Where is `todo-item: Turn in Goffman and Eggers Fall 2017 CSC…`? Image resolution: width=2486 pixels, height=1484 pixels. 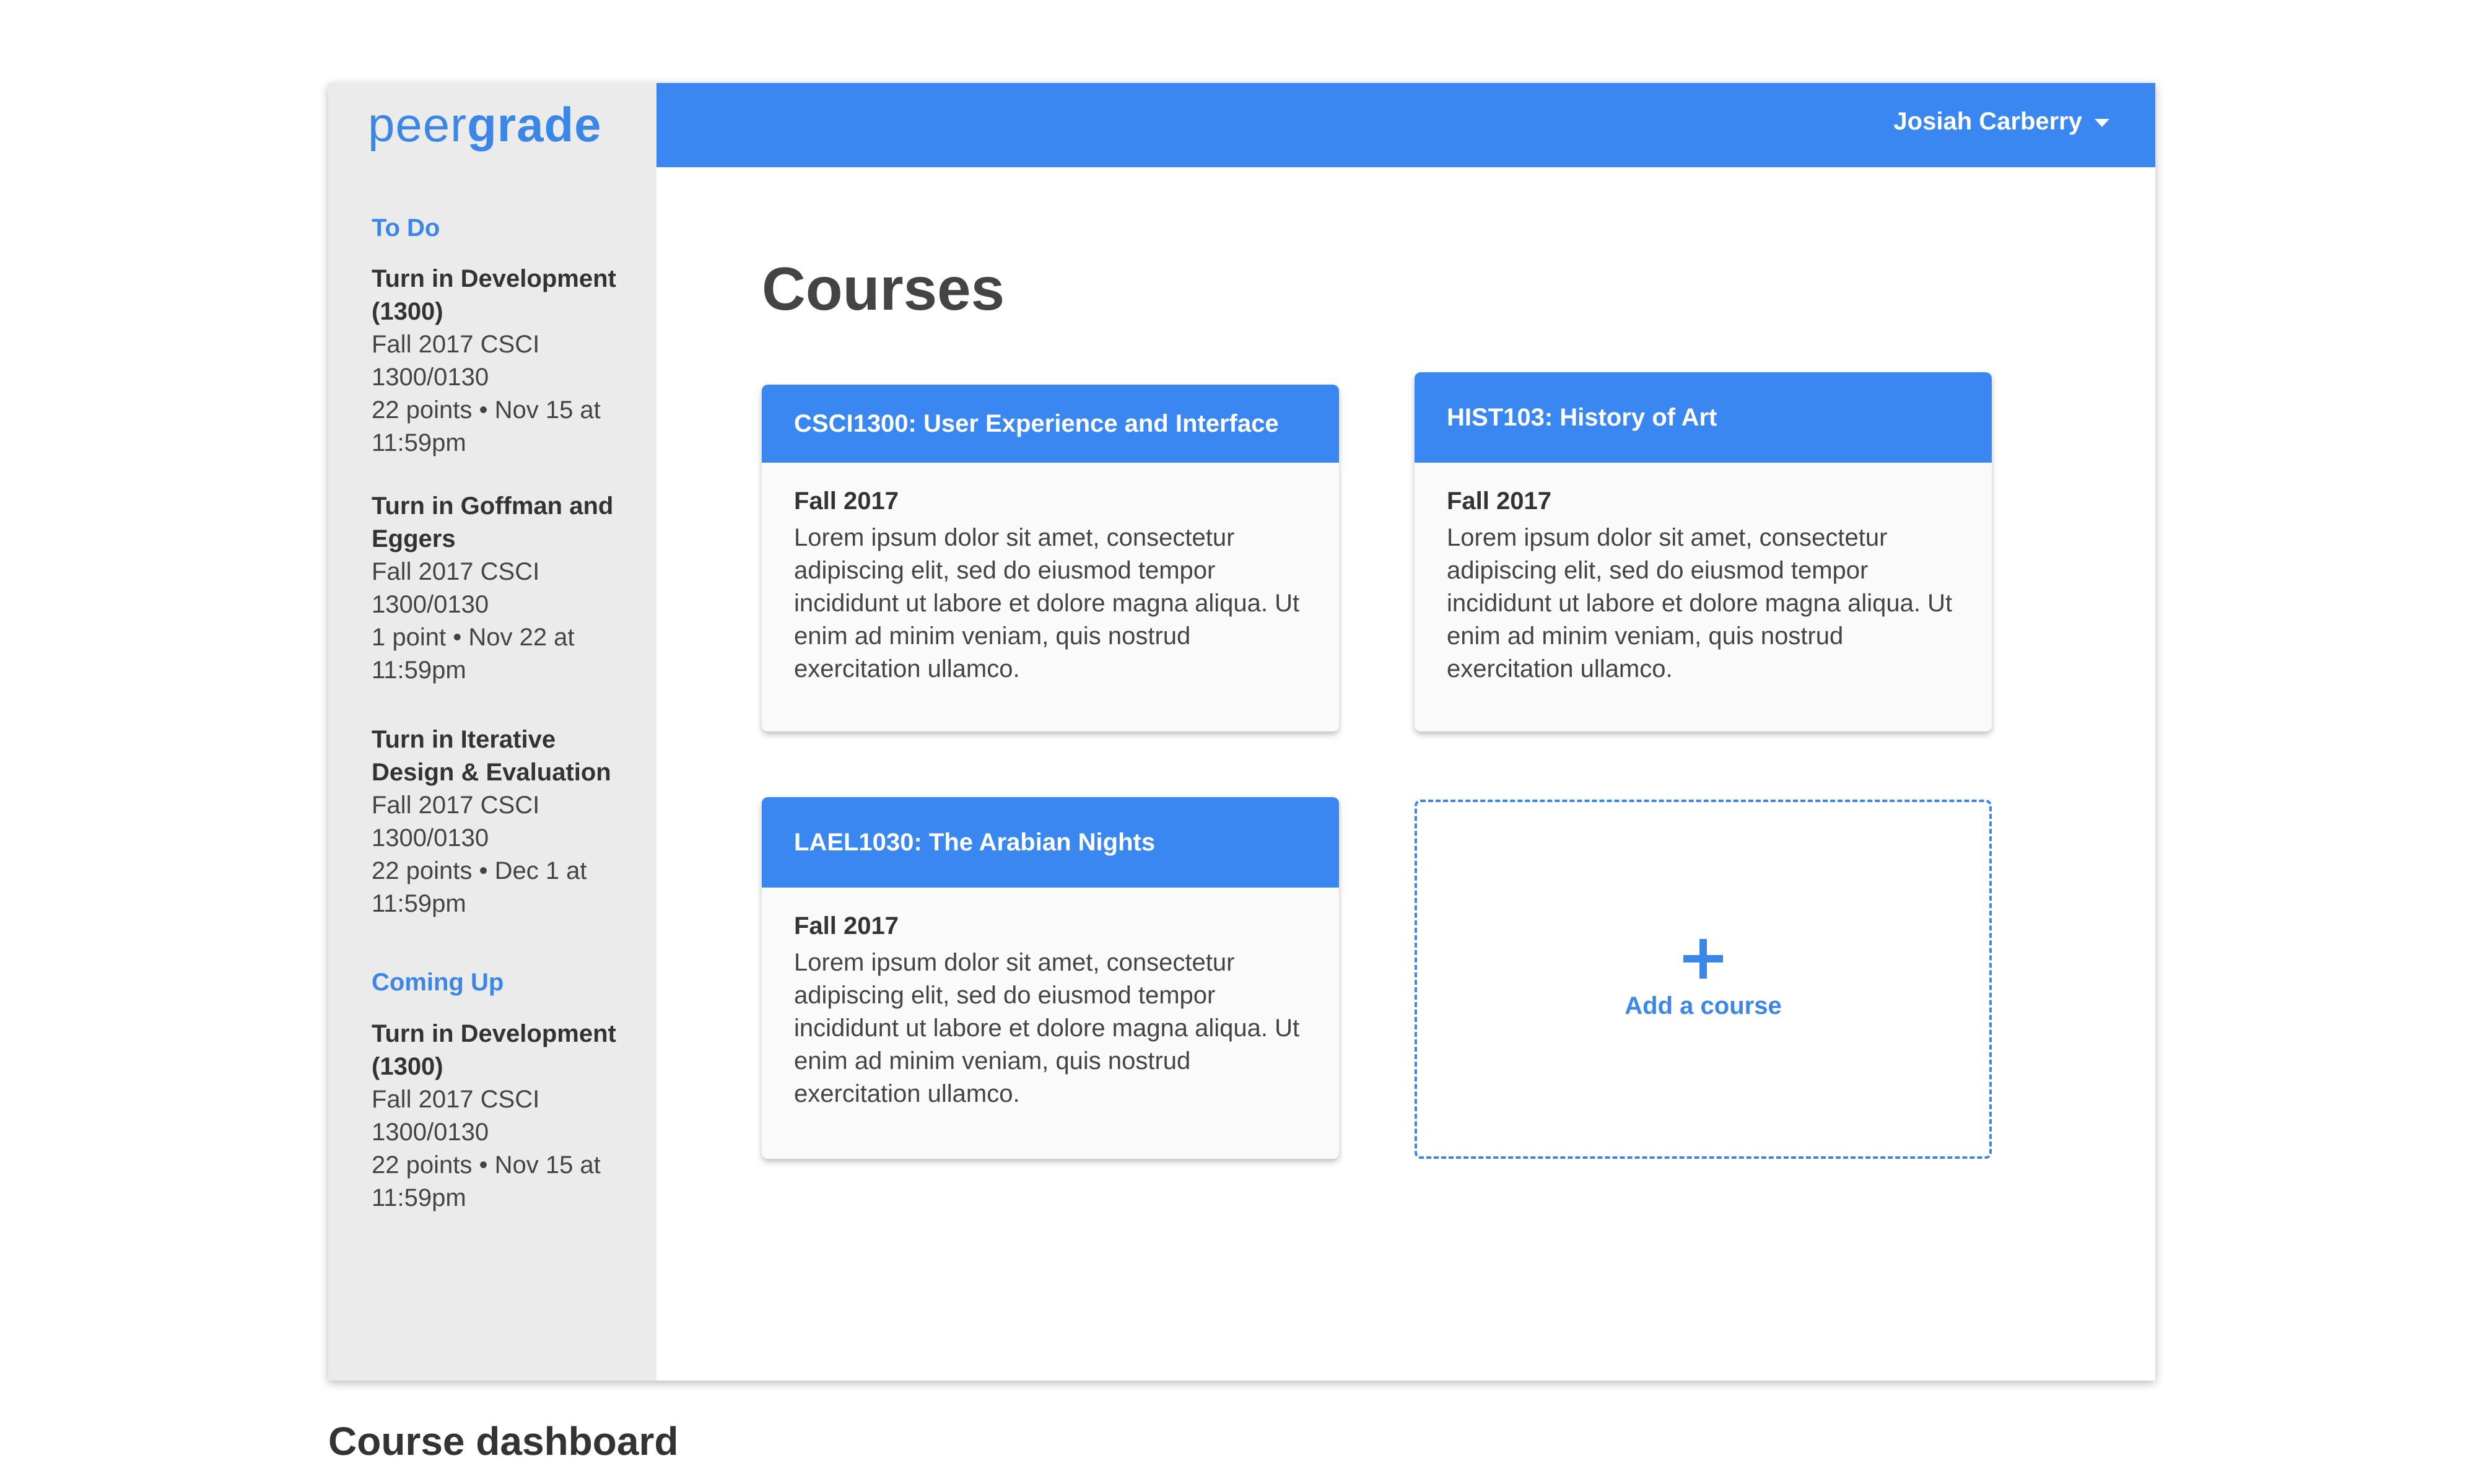 todo-item: Turn in Goffman and Eggers Fall 2017 CSC… is located at coordinates (502, 588).